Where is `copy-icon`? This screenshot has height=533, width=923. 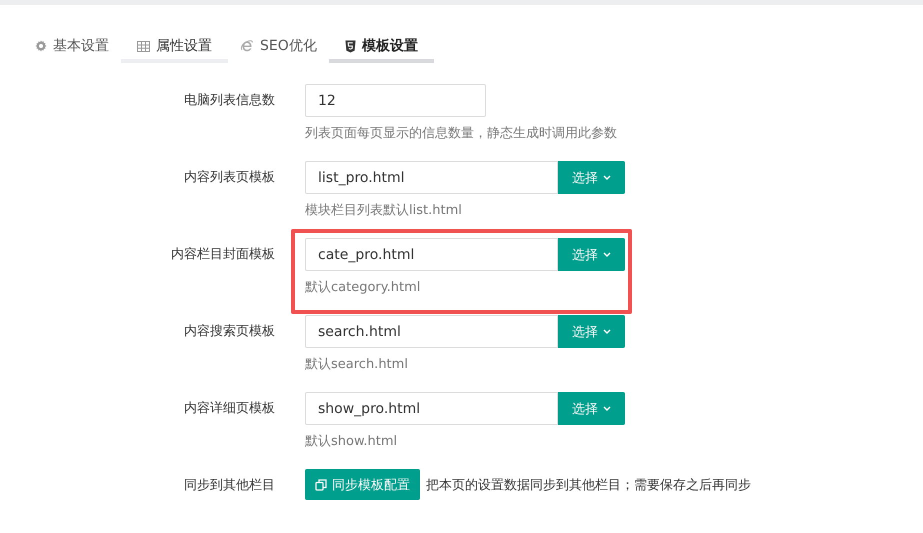
copy-icon is located at coordinates (321, 484).